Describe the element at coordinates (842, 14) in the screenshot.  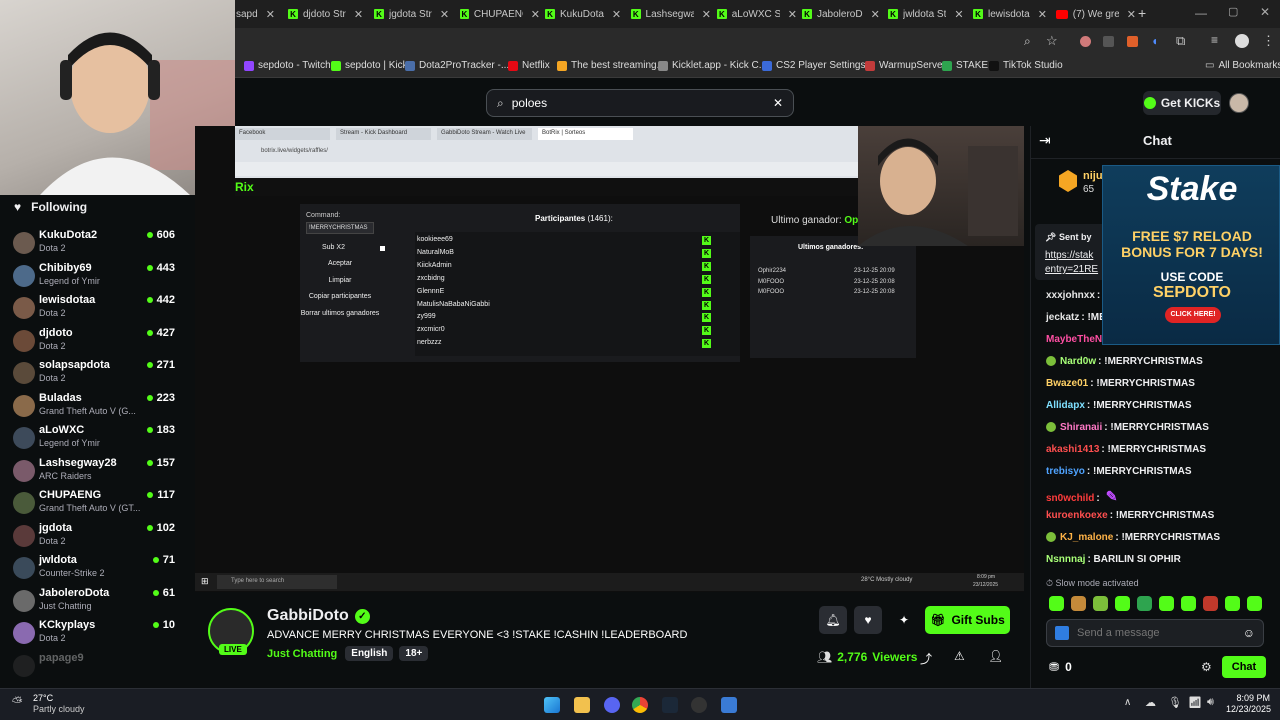
I see `browser-tab: K JaboleroD ✕` at that location.